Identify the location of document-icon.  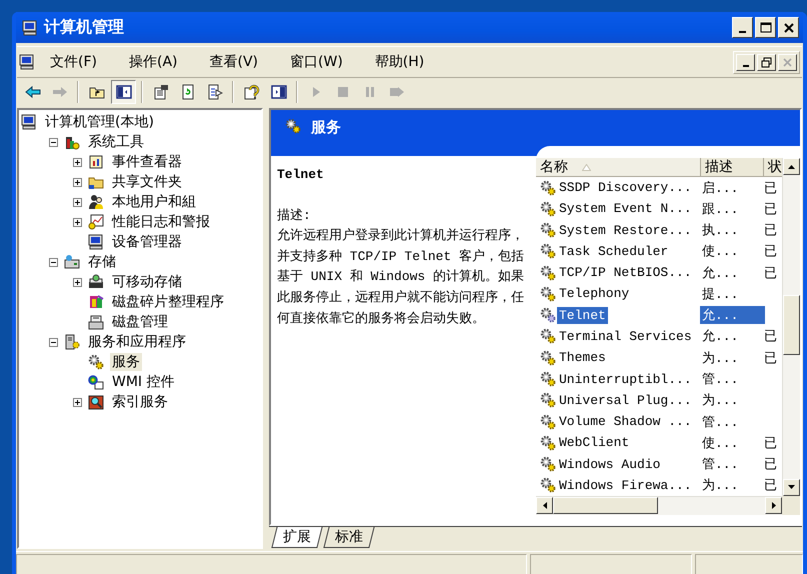
(160, 92).